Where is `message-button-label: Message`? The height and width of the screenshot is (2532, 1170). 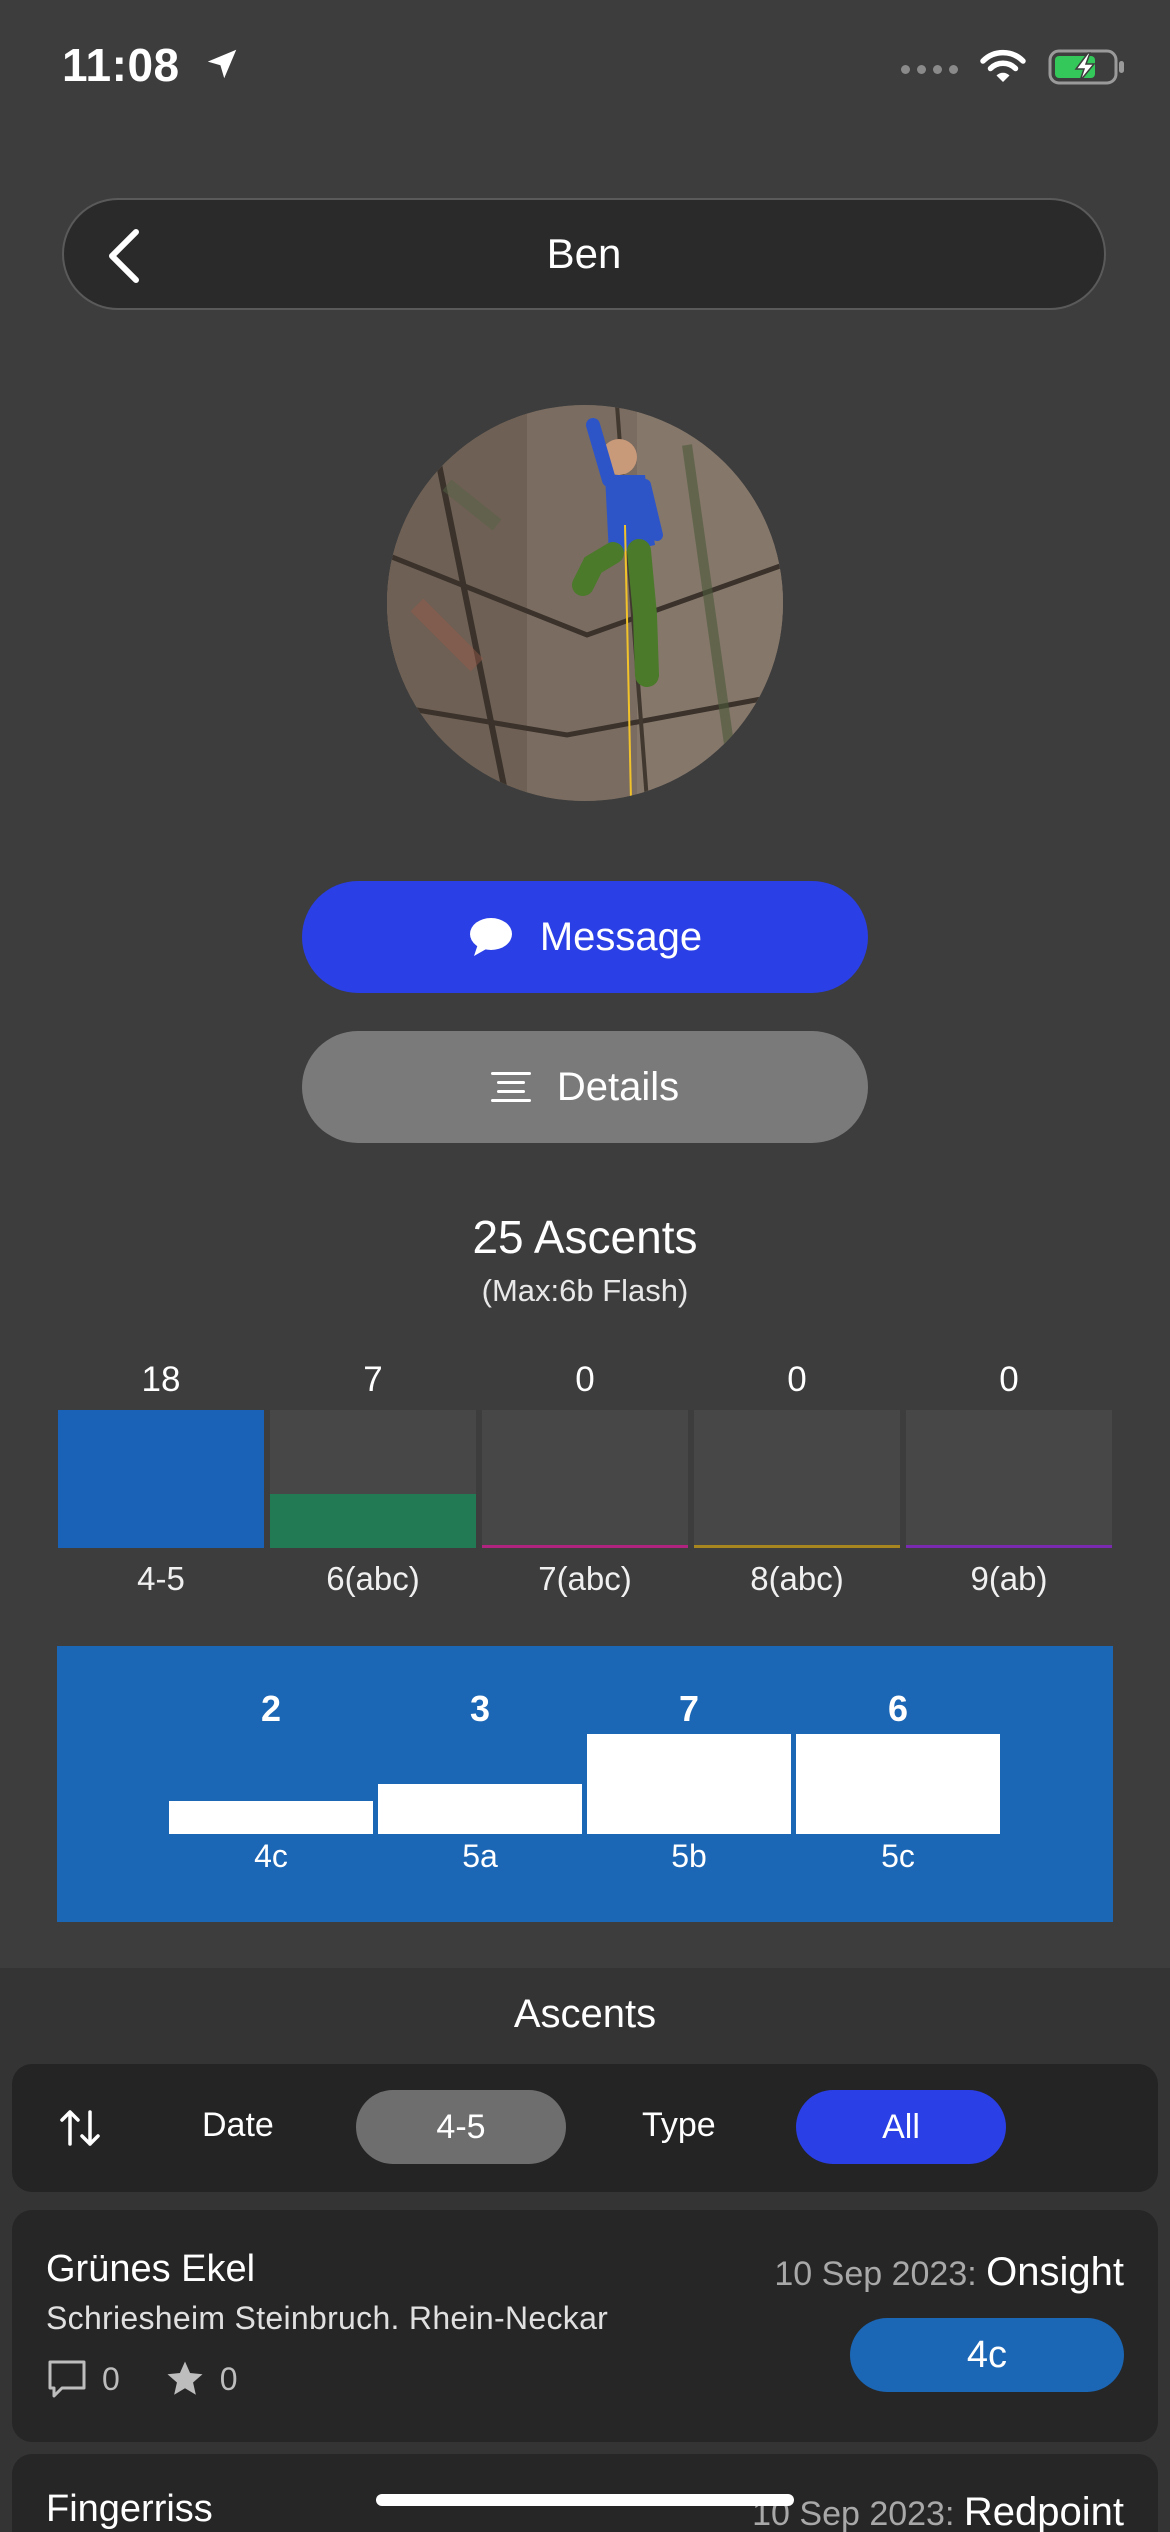 message-button-label: Message is located at coordinates (621, 936).